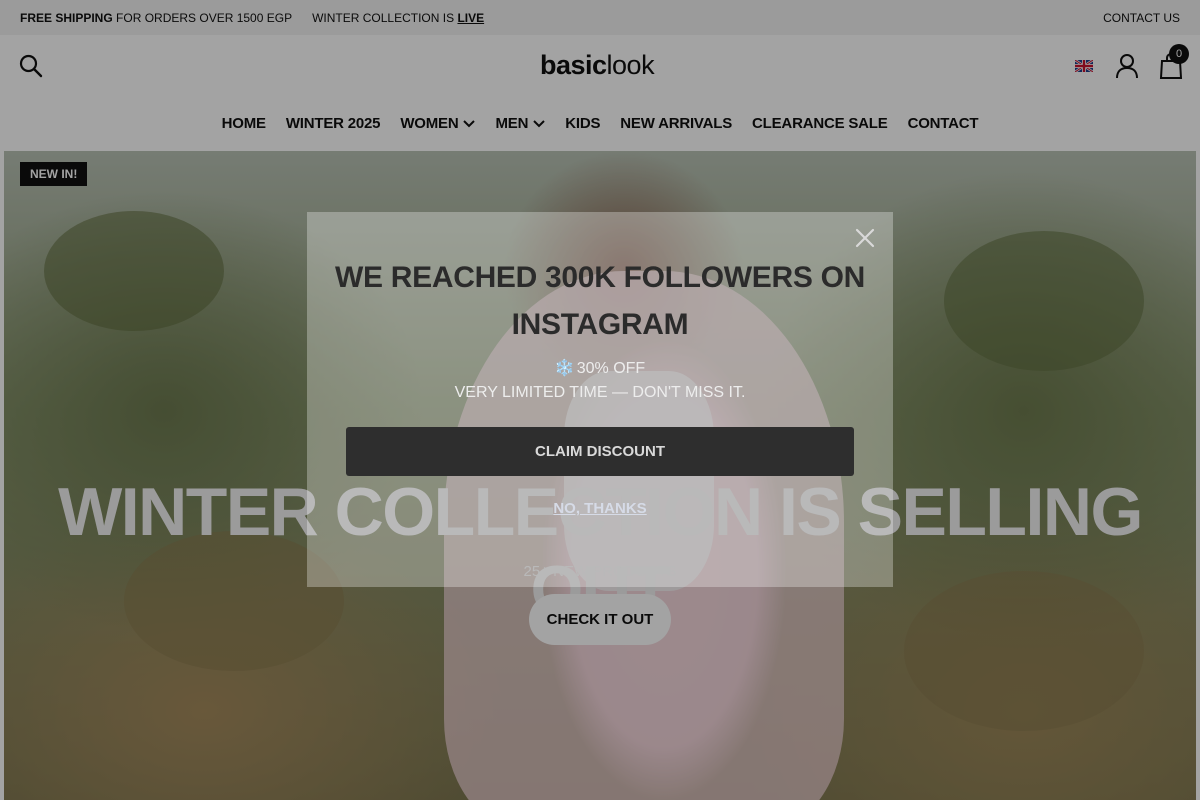 Image resolution: width=1200 pixels, height=800 pixels. Describe the element at coordinates (600, 324) in the screenshot. I see `popup-title-line2: INSTAGRAM` at that location.